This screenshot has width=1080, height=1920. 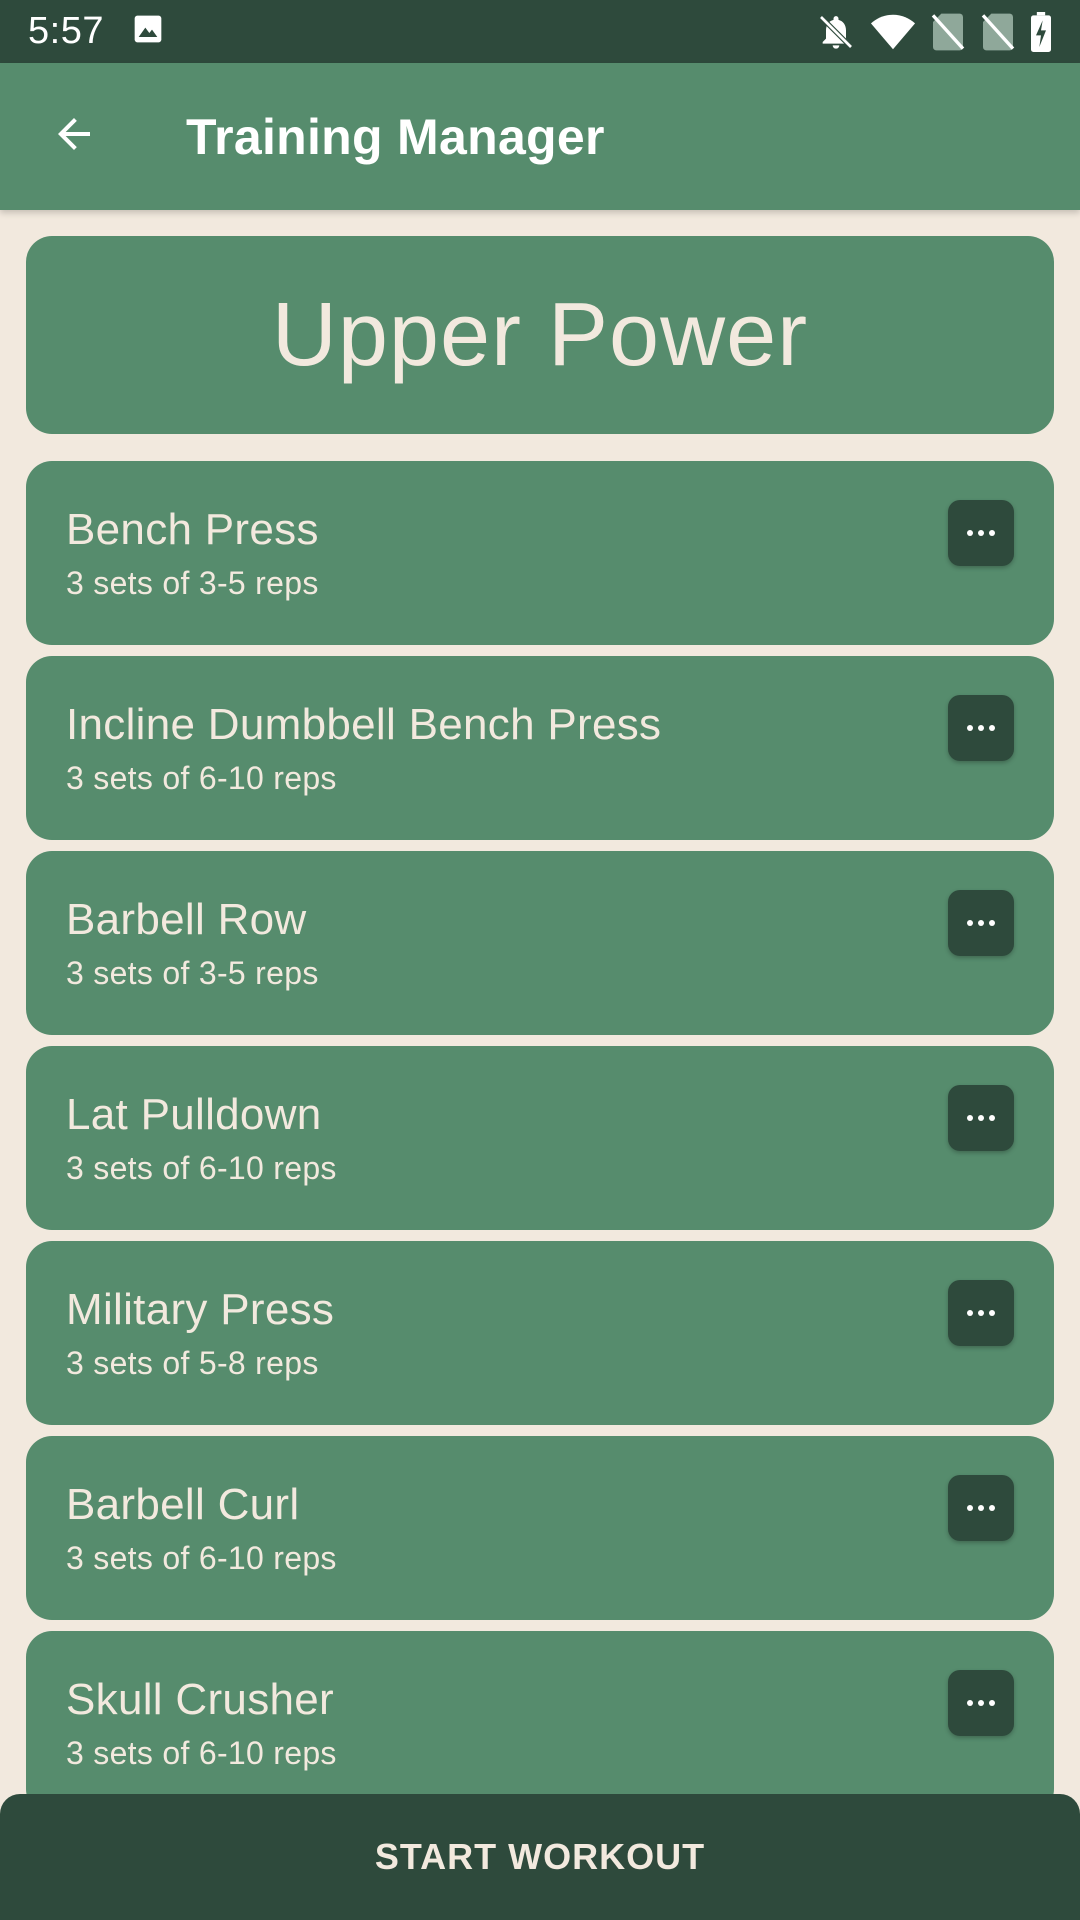 I want to click on bell-off-icon, so click(x=836, y=32).